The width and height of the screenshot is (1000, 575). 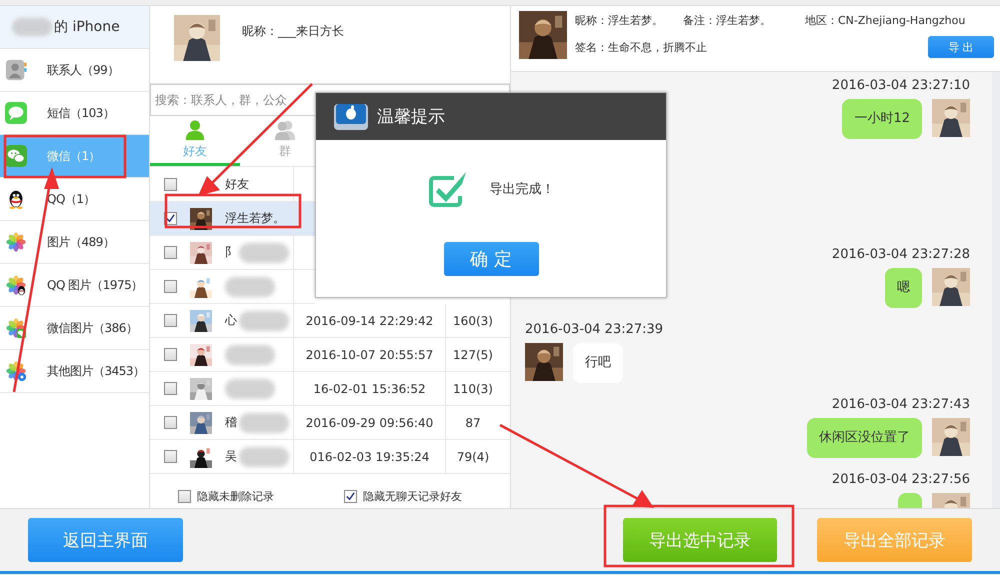 What do you see at coordinates (619, 20) in the screenshot?
I see `nickname: 昵称：浮生若梦。` at bounding box center [619, 20].